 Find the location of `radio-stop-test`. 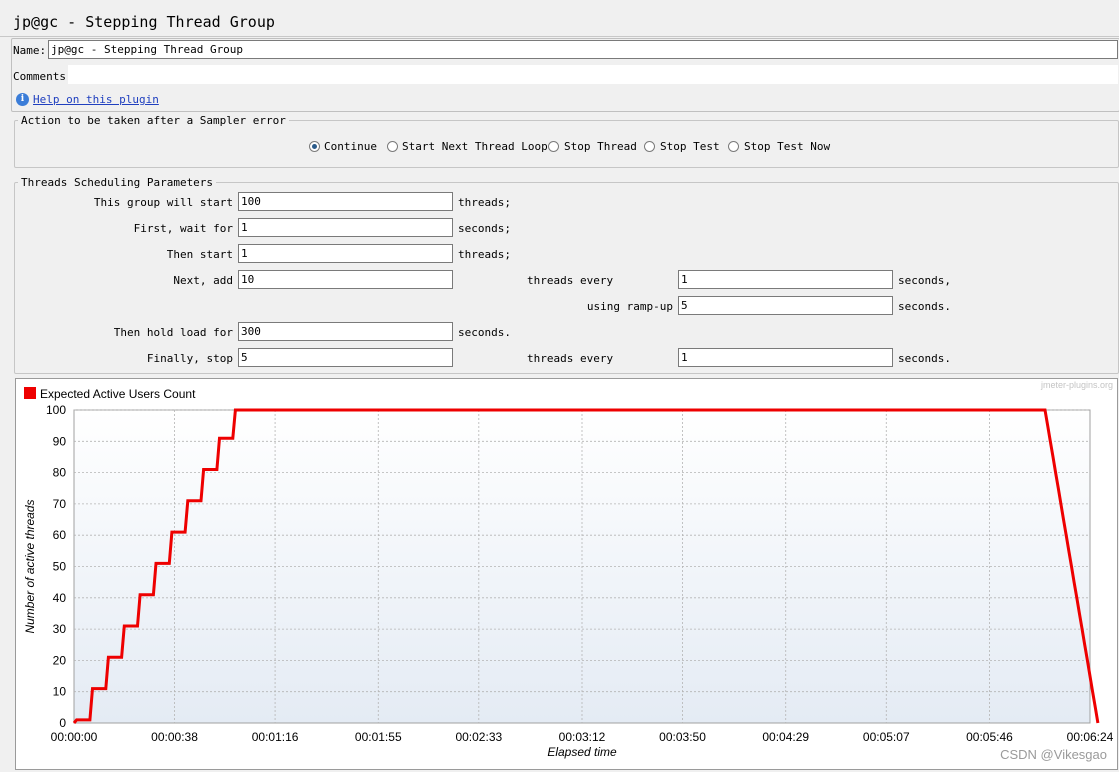

radio-stop-test is located at coordinates (649, 146).